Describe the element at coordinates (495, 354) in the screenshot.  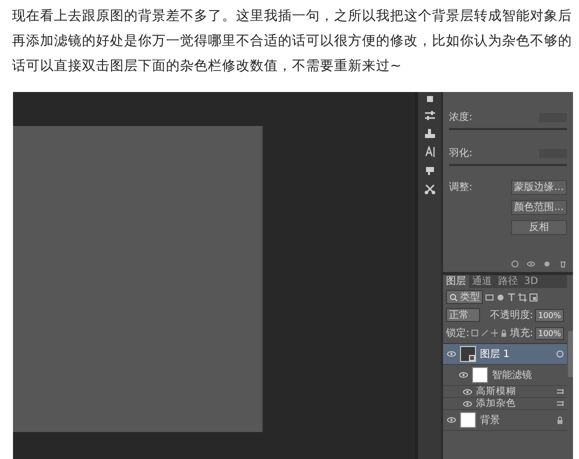
I see `layer-name: 图层 1` at that location.